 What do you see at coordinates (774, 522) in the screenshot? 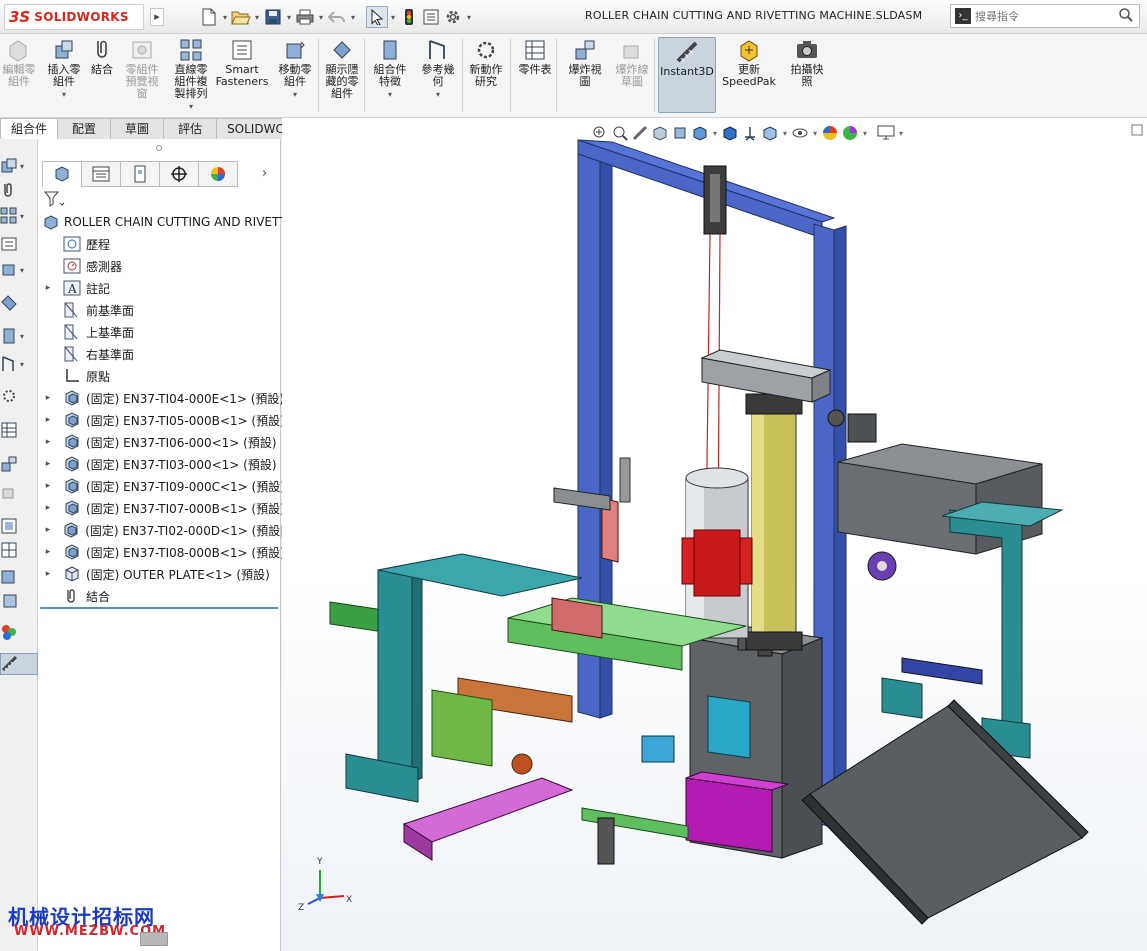
I see `yellow-cylinder` at bounding box center [774, 522].